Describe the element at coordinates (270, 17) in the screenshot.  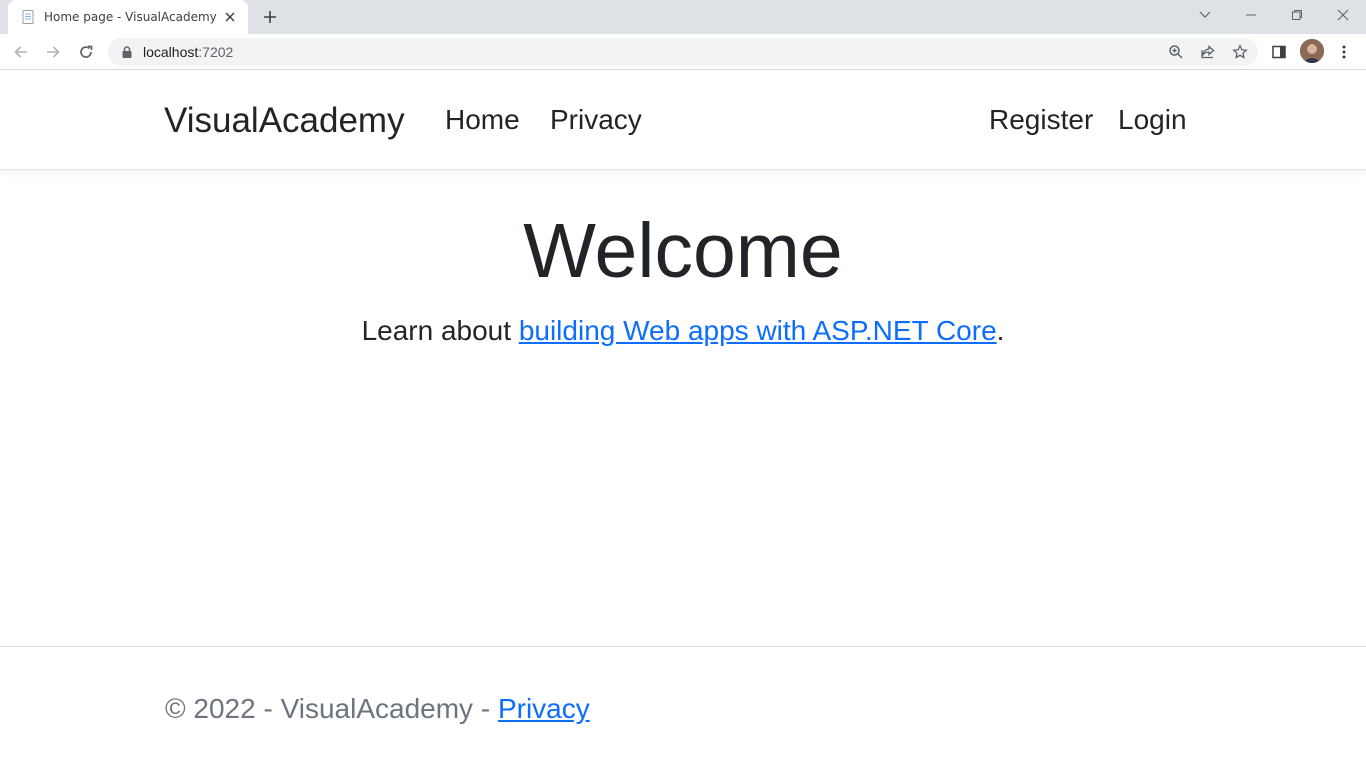
I see `new-tab-icon` at that location.